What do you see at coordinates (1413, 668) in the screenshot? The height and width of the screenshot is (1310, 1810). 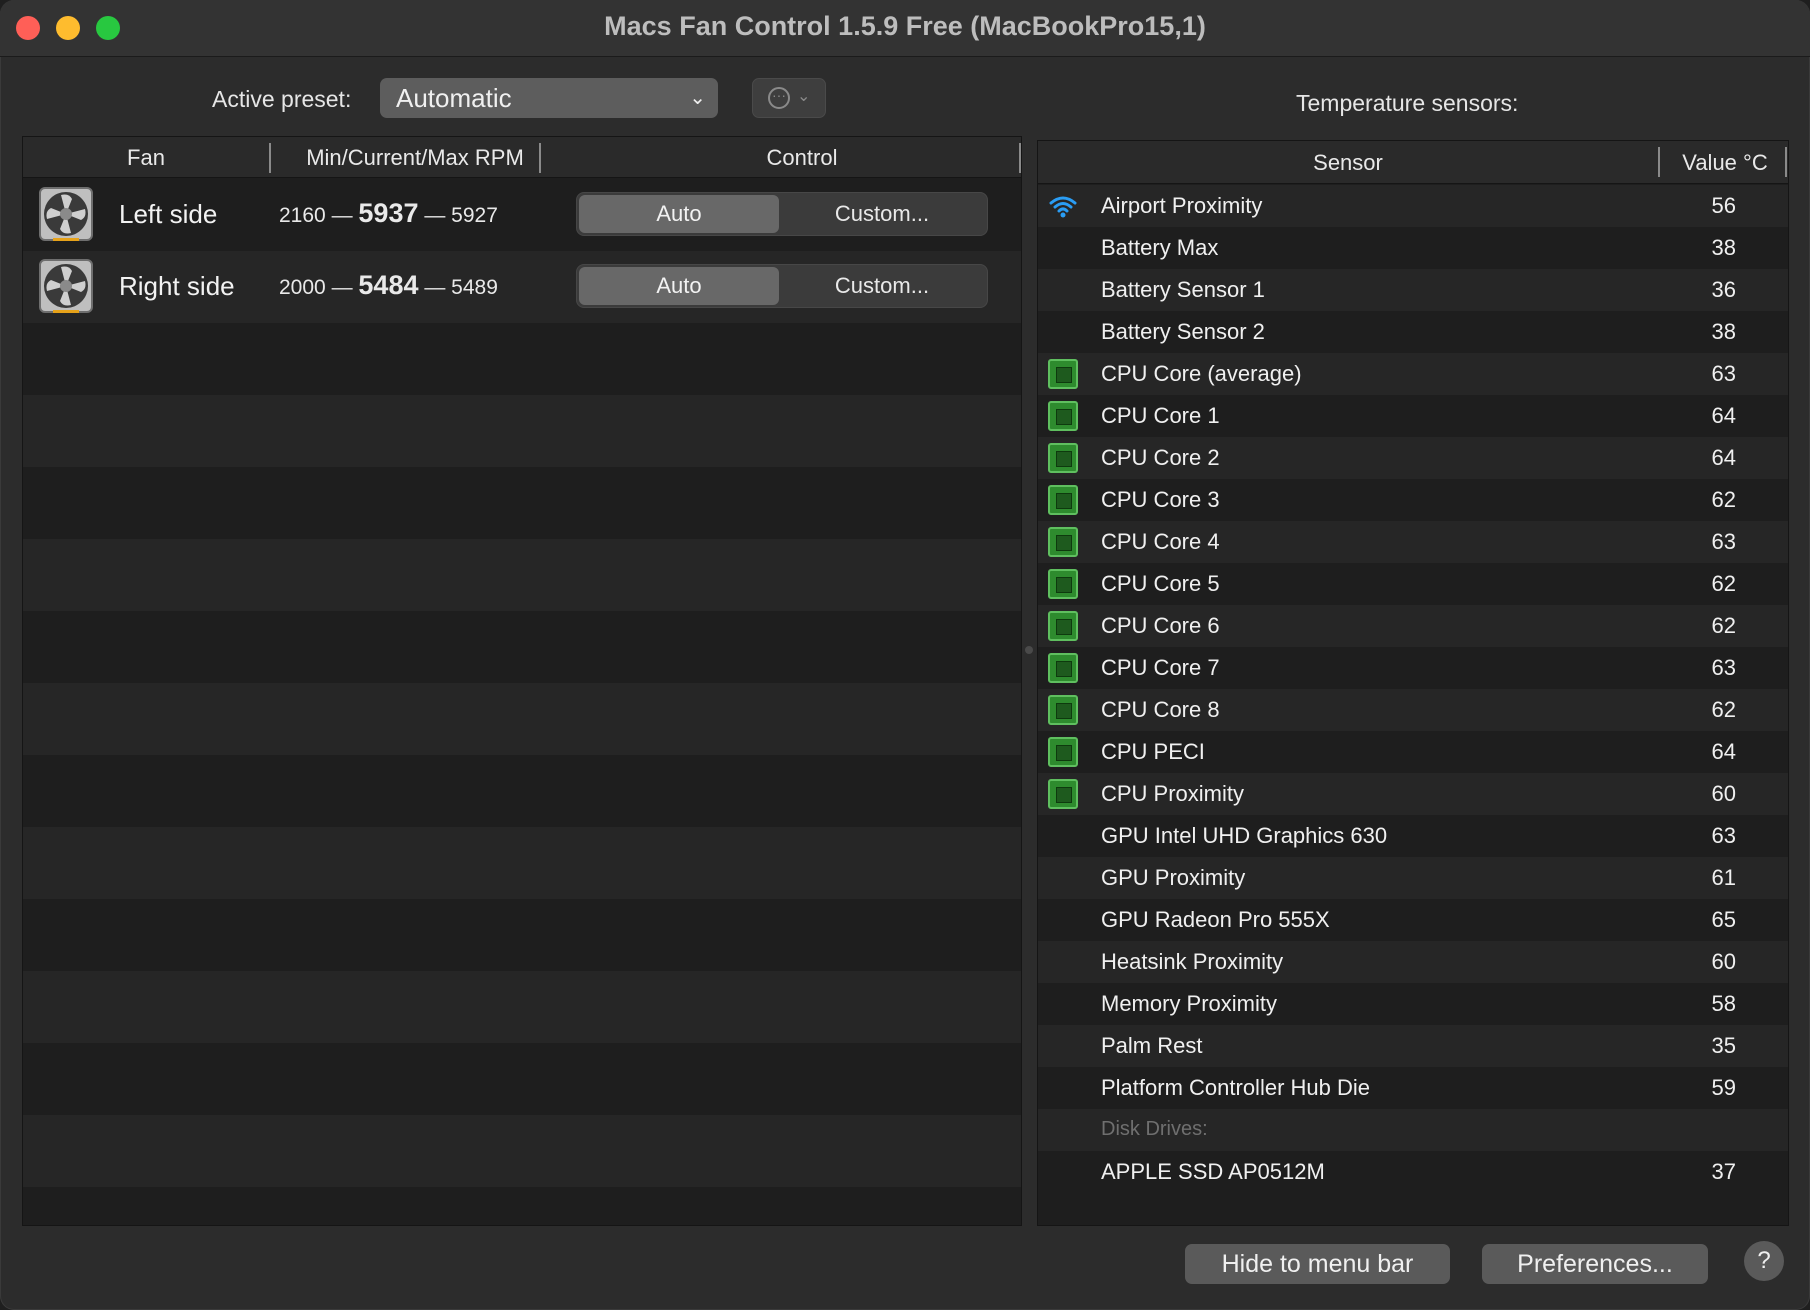 I see `sensor-row: CPU Core 7 63` at bounding box center [1413, 668].